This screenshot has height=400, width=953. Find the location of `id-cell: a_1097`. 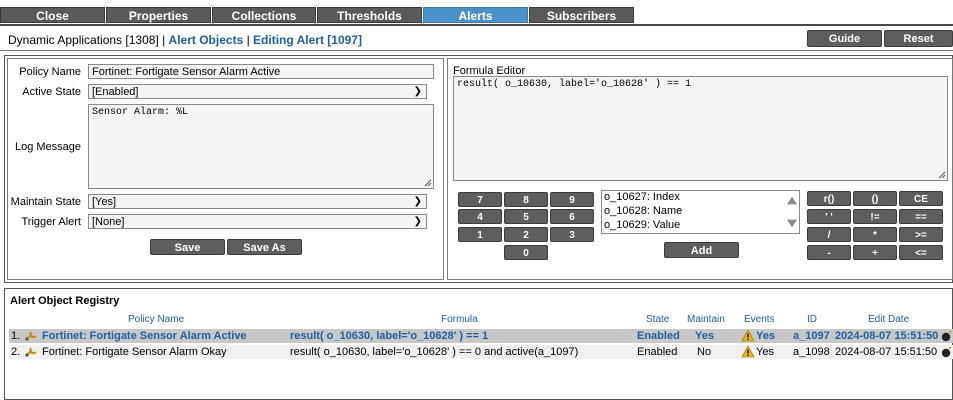

id-cell: a_1097 is located at coordinates (811, 336).